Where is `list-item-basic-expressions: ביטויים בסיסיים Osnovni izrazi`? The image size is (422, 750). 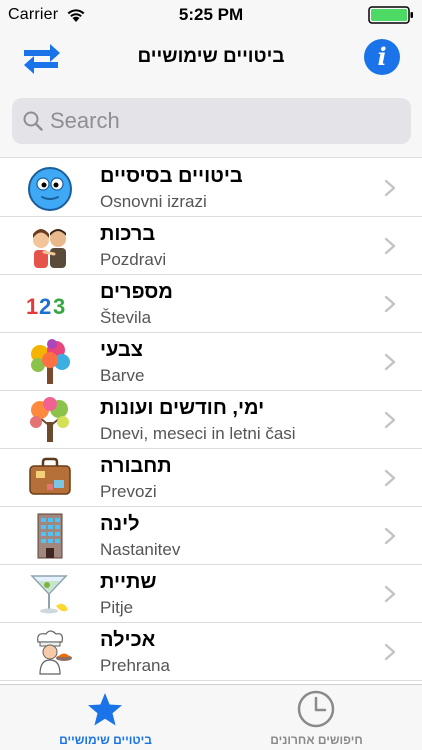 list-item-basic-expressions: ביטויים בסיסיים Osnovni izrazi is located at coordinates (211, 188).